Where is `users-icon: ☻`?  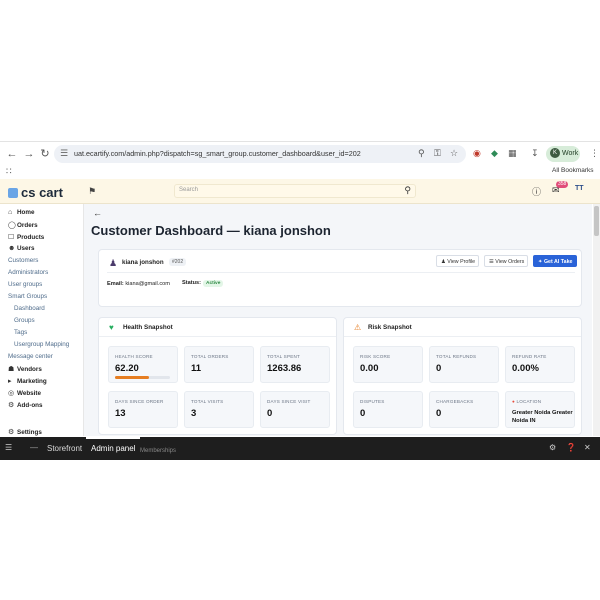
users-icon: ☻ is located at coordinates (12, 248).